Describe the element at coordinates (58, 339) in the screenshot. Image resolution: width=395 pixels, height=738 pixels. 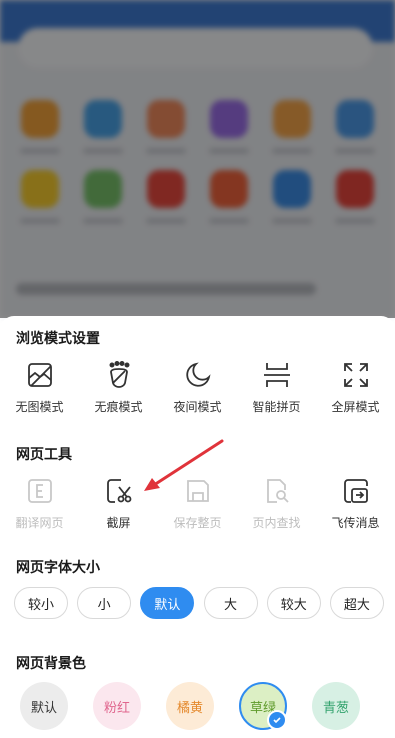
I see `browse-mode-title: 浏览模式设置` at that location.